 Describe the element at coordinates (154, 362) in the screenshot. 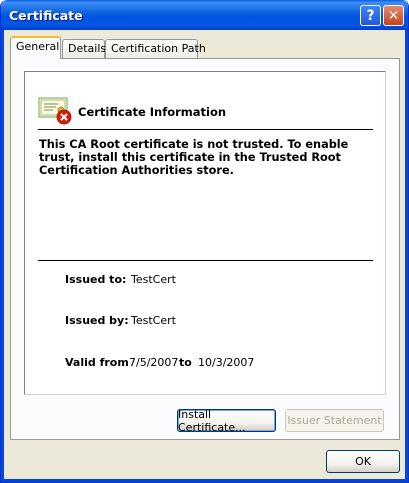

I see `valid-from-value: 7/5/2007` at that location.